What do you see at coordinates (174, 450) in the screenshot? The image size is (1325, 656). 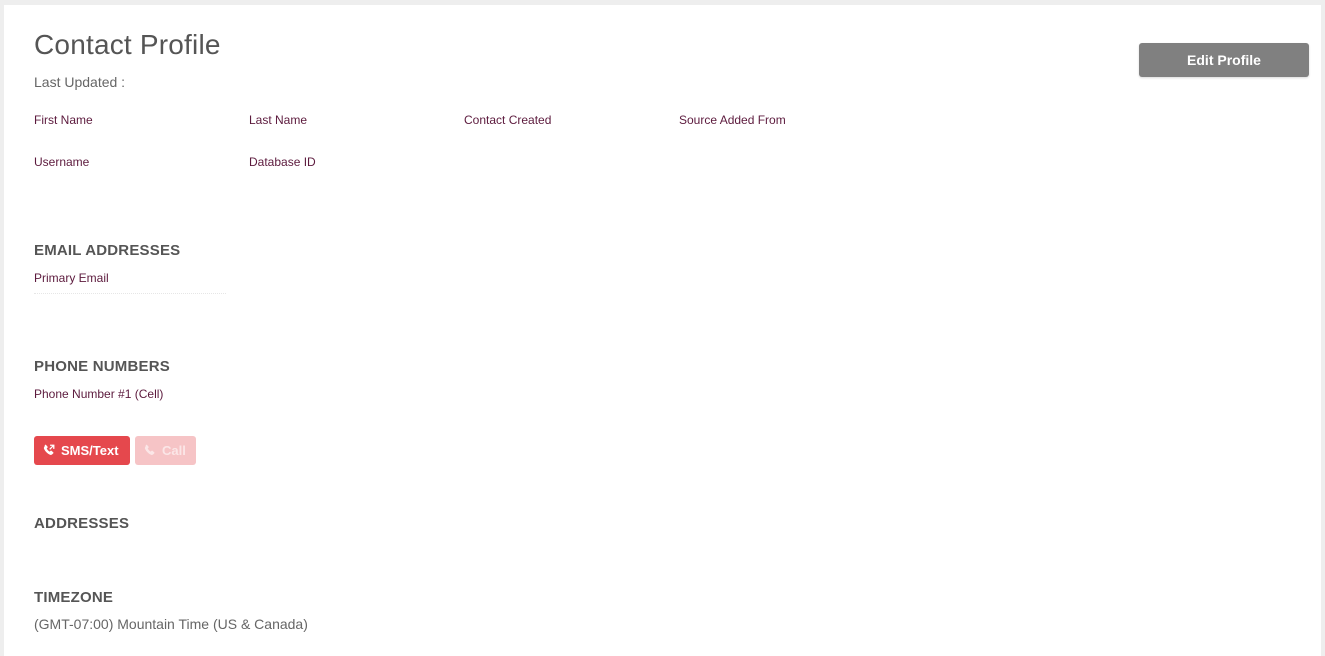 I see `call-button-label: Call` at bounding box center [174, 450].